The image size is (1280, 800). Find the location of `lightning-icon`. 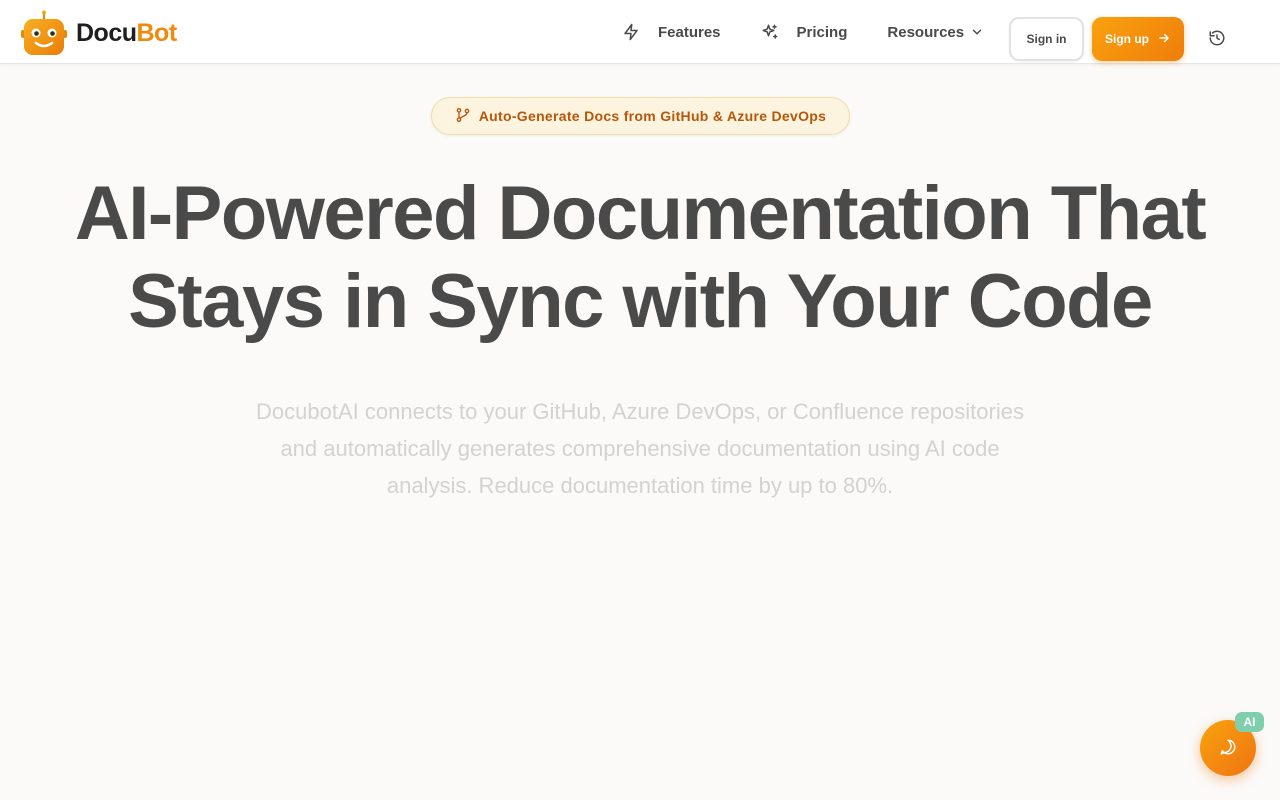

lightning-icon is located at coordinates (631, 32).